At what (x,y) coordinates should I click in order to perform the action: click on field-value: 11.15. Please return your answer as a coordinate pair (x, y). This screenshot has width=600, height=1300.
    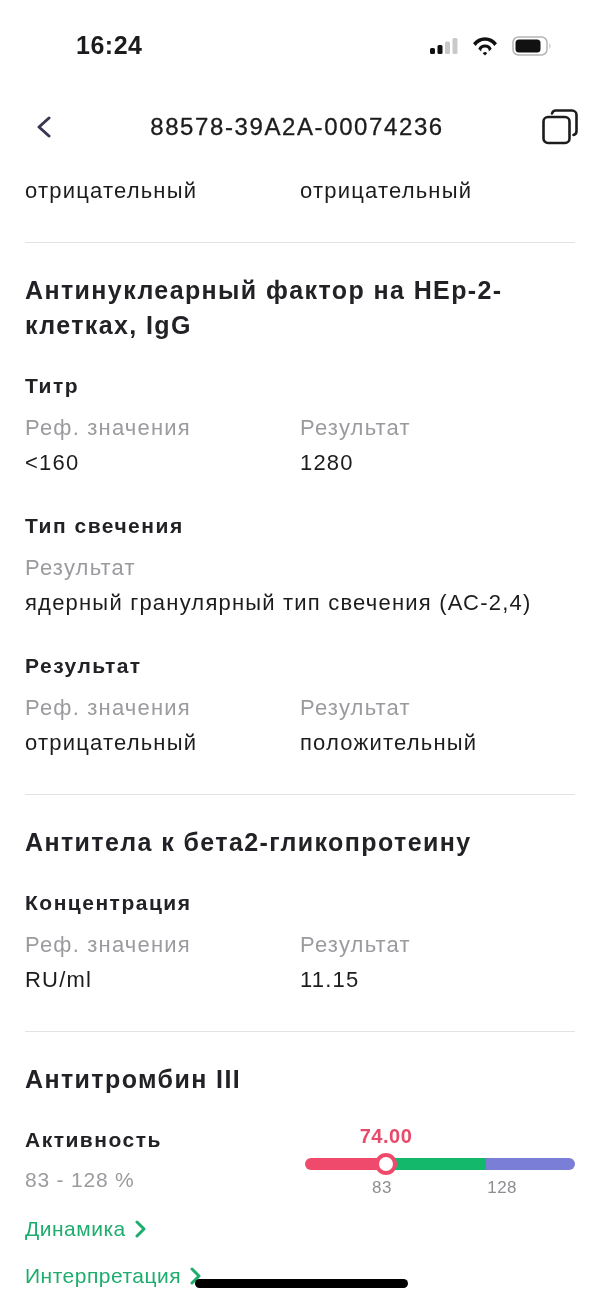
    Looking at the image, I should click on (330, 980).